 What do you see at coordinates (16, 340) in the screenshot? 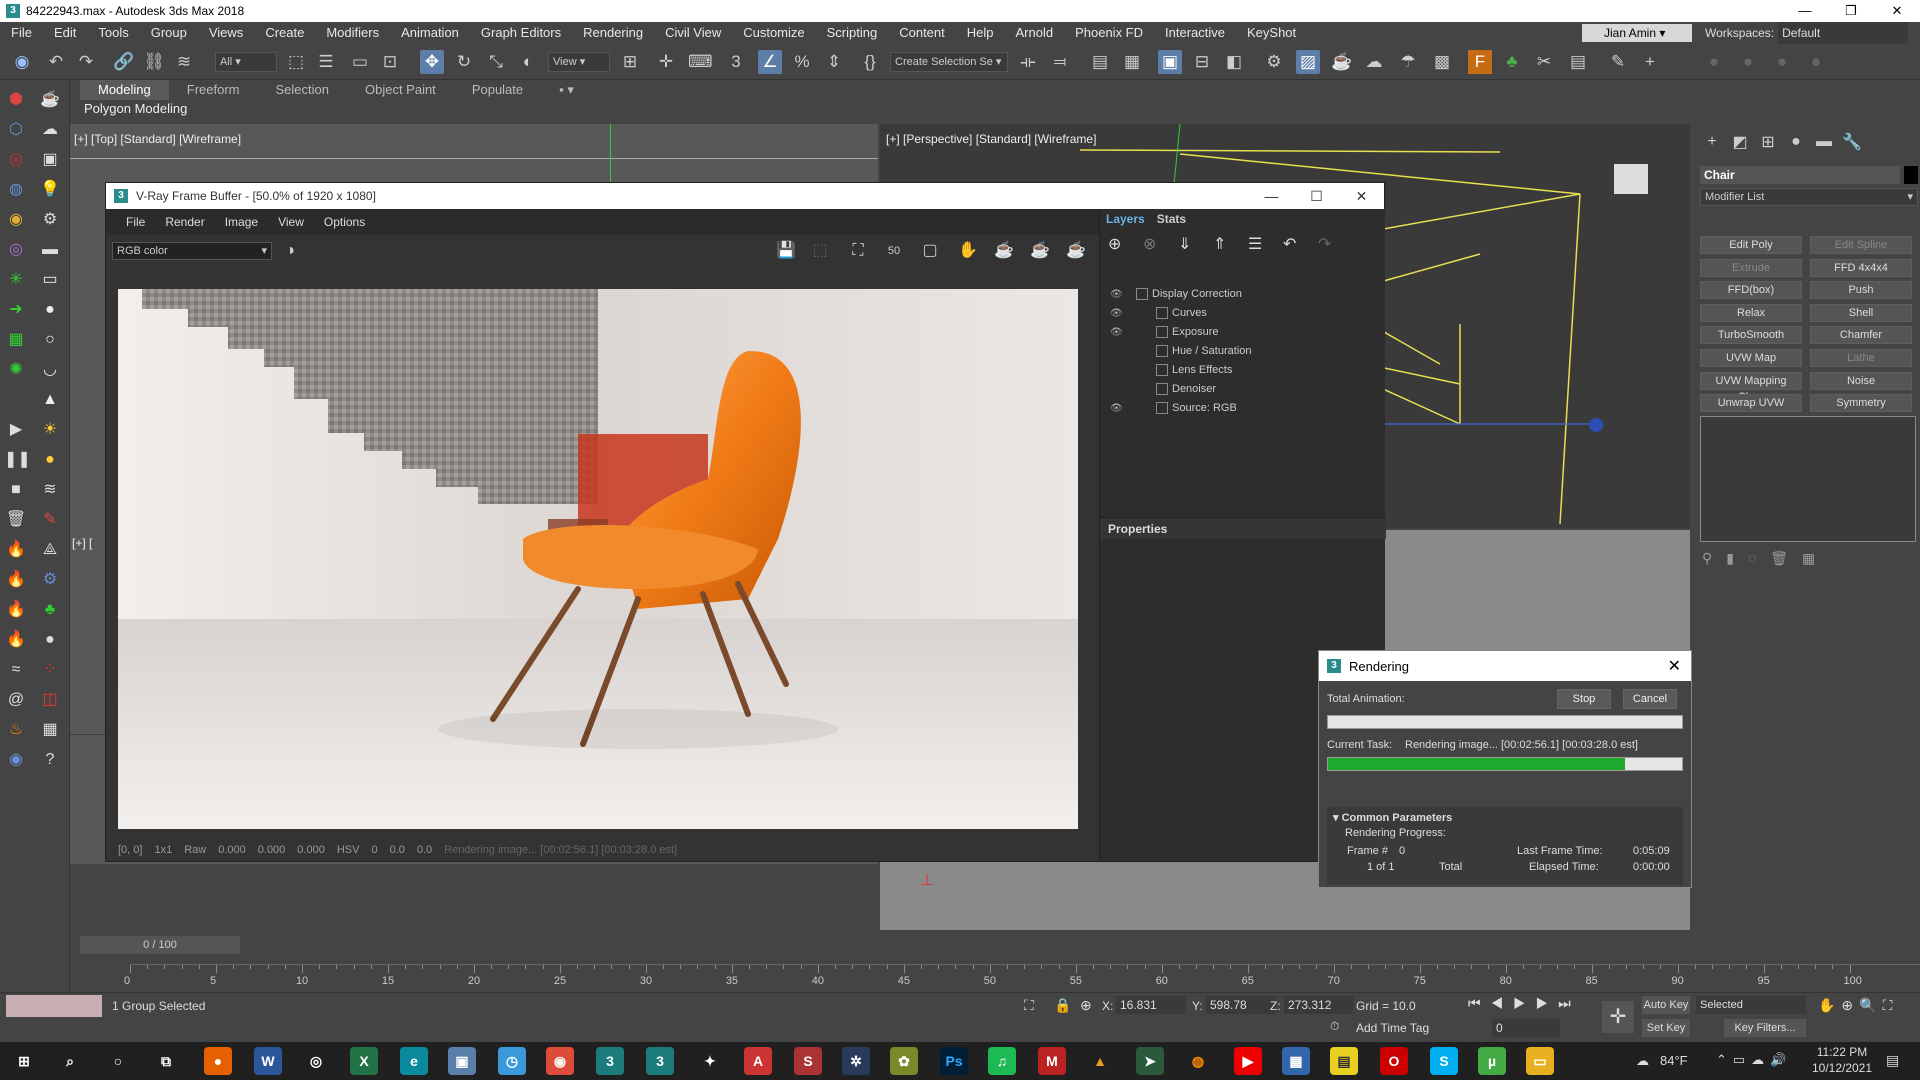
I see `grid-icon: ▦` at bounding box center [16, 340].